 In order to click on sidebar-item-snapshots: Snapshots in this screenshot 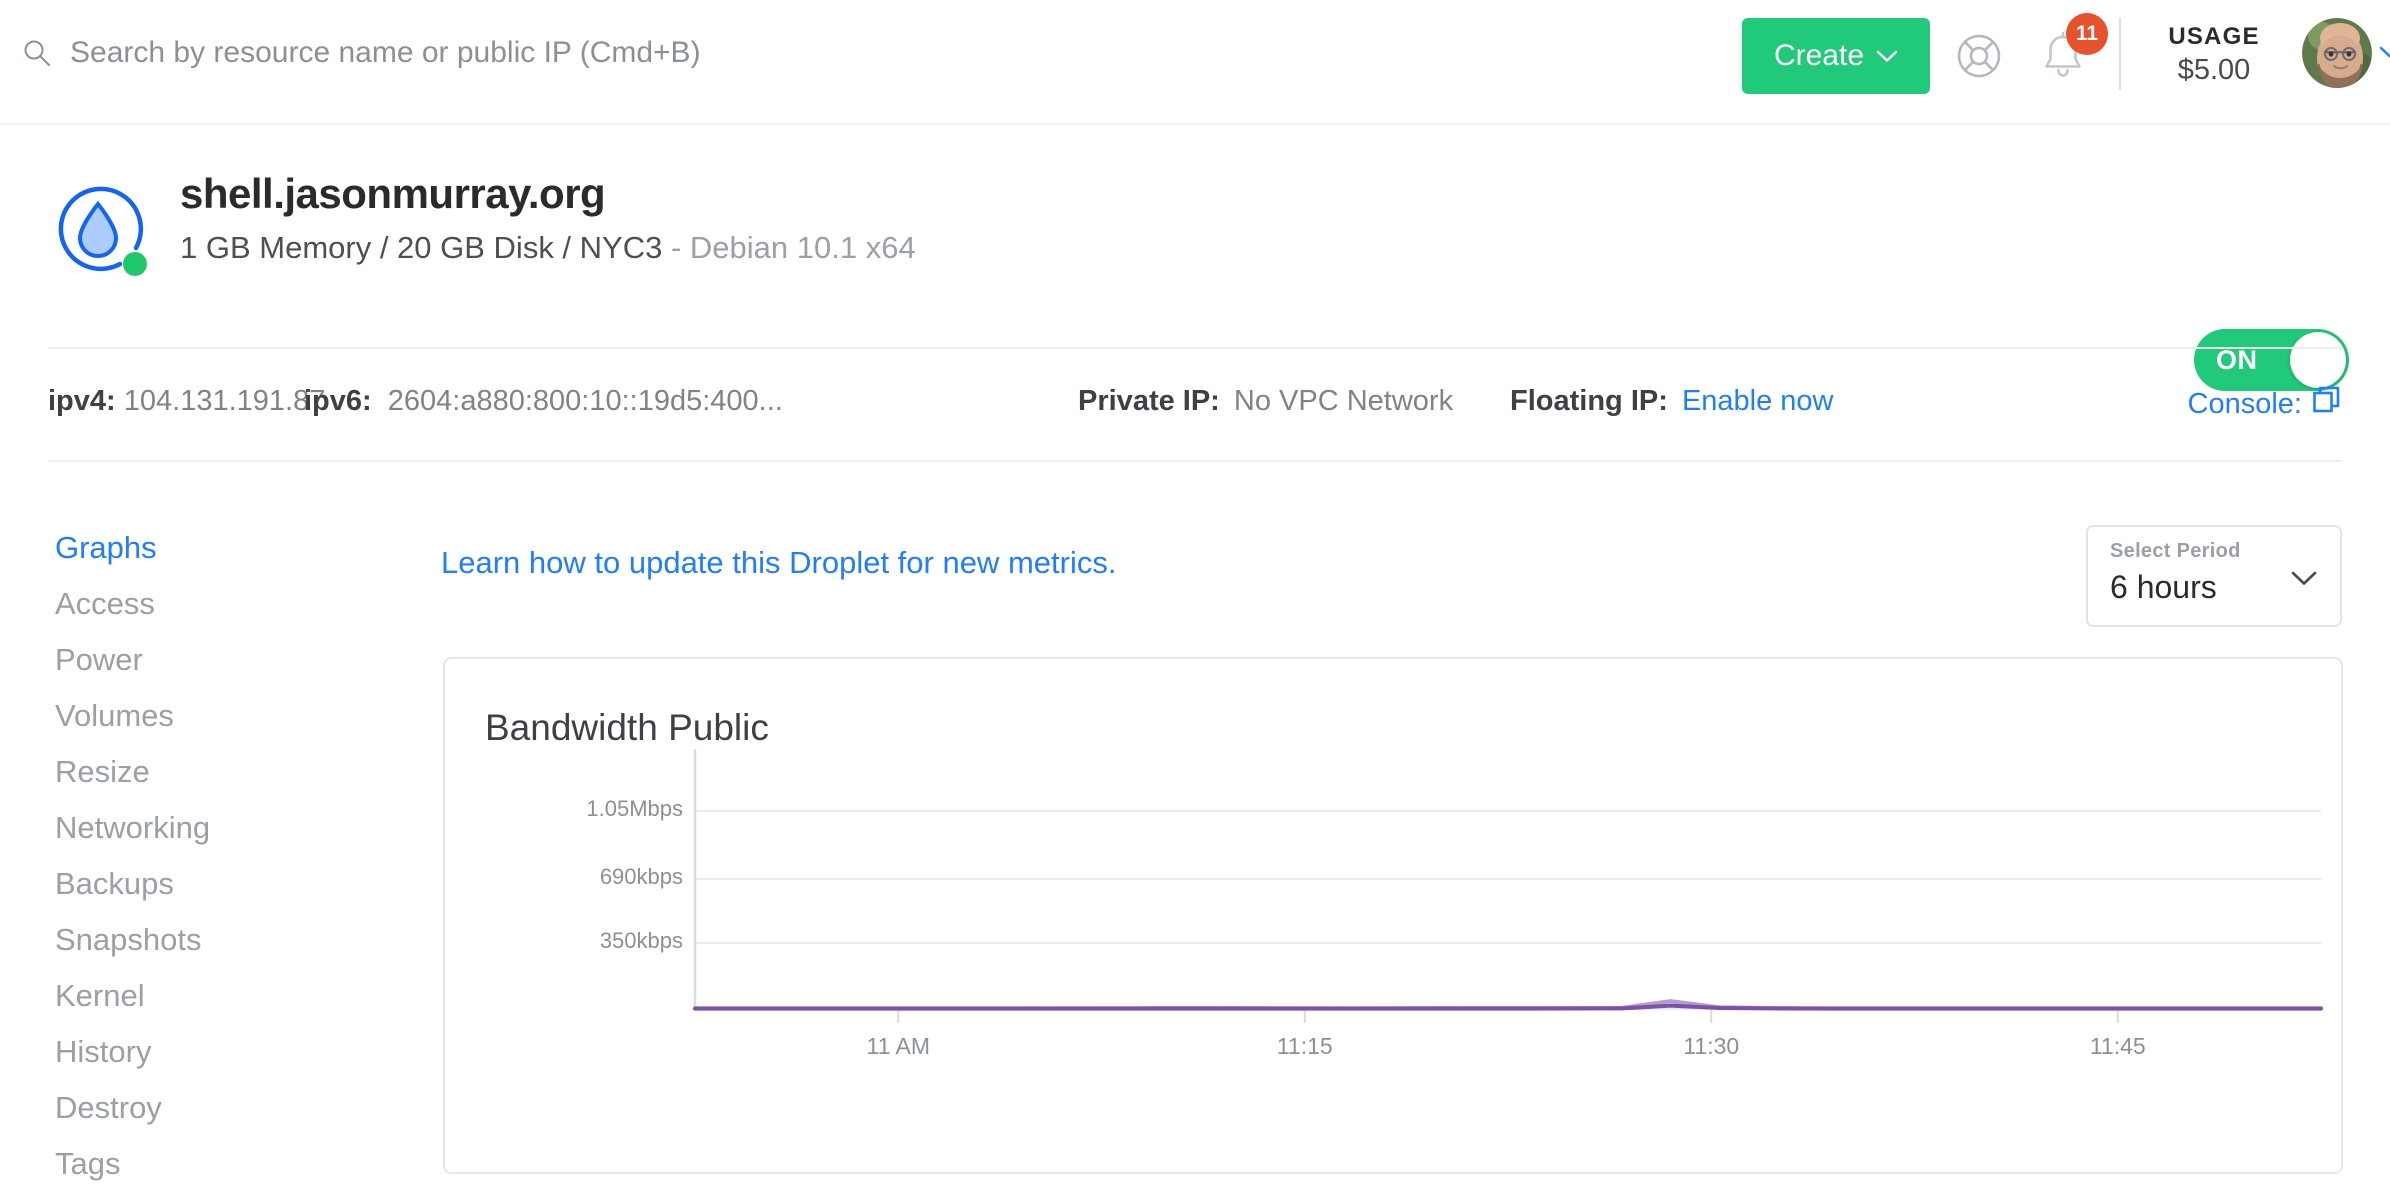, I will do `click(205, 940)`.